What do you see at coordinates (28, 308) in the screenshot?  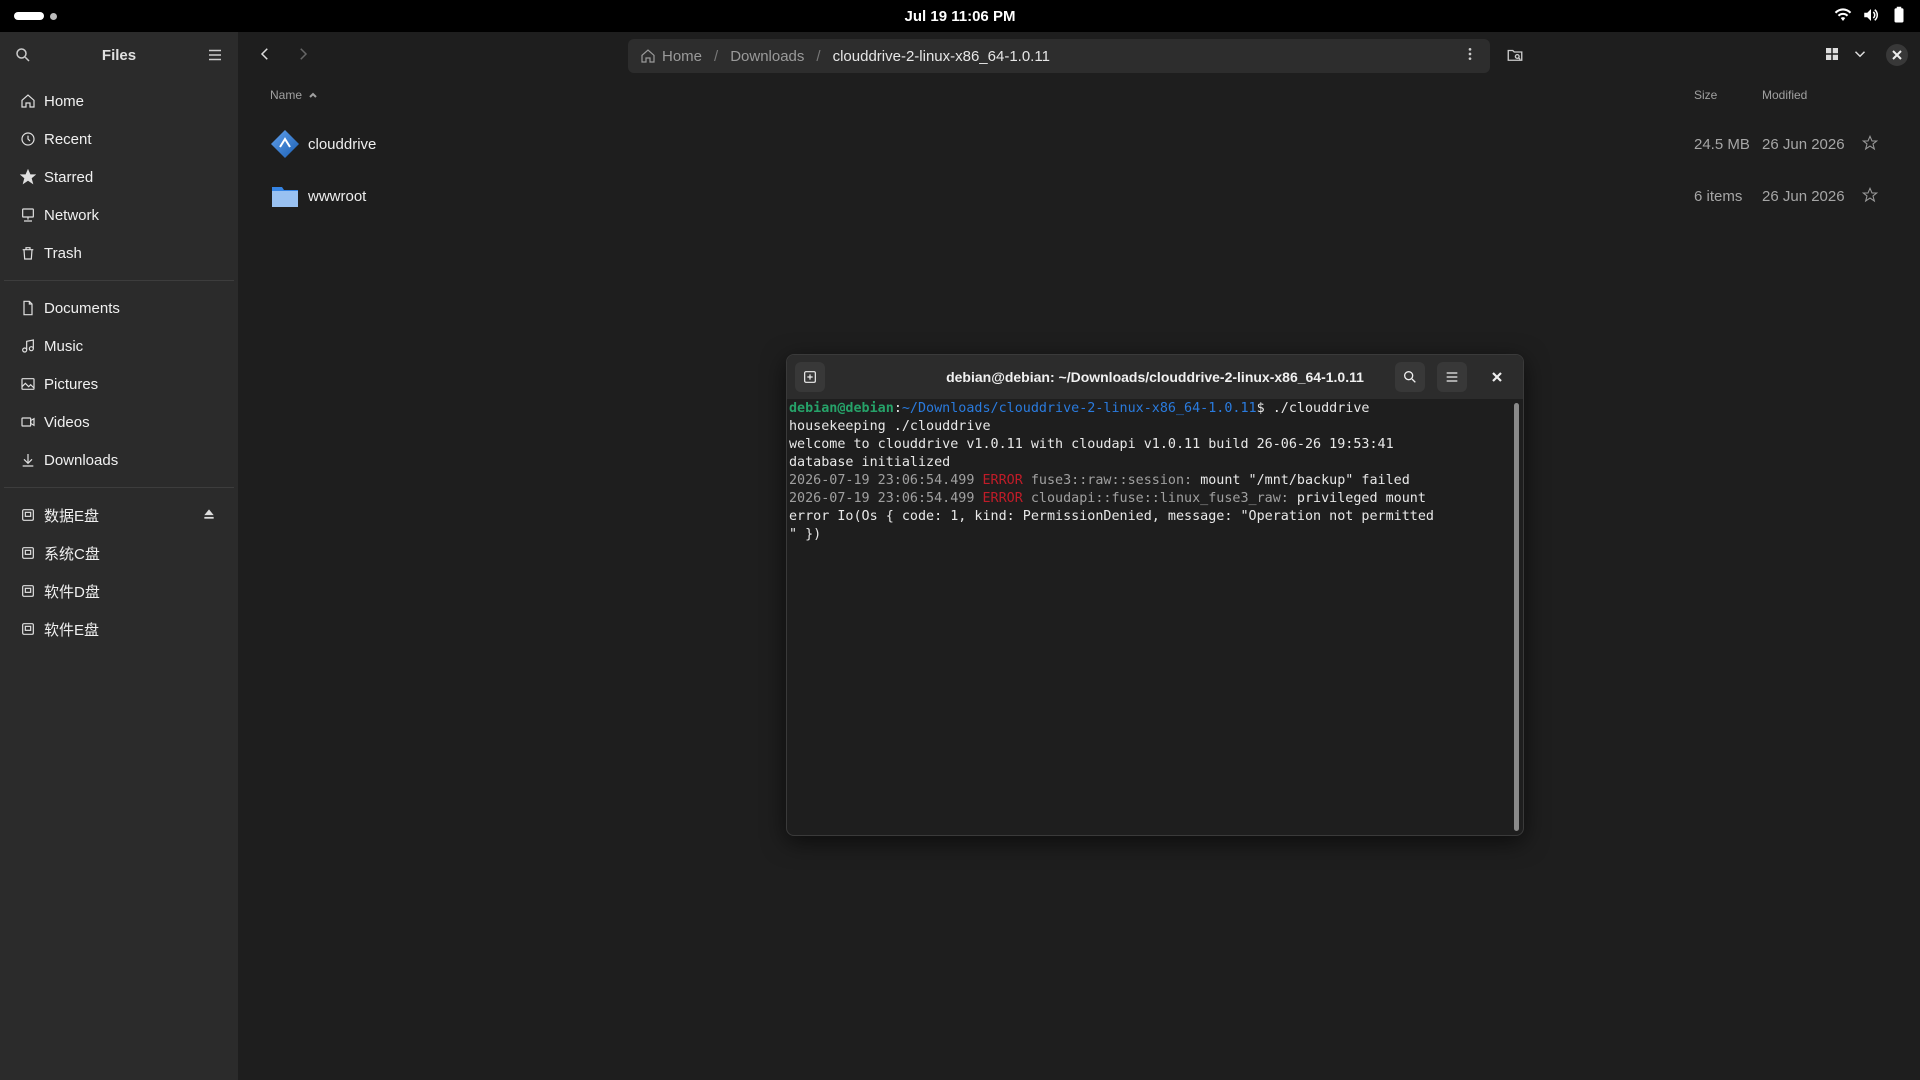 I see `document-icon` at bounding box center [28, 308].